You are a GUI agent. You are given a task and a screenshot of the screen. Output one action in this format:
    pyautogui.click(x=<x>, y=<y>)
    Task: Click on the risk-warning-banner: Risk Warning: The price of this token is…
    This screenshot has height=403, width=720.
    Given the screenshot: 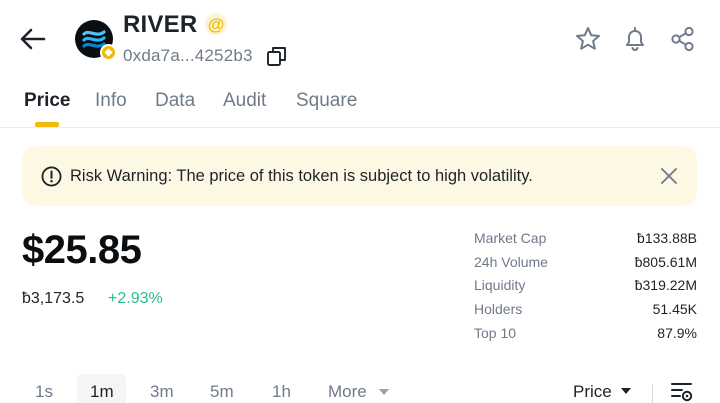 What is the action you would take?
    pyautogui.click(x=359, y=176)
    